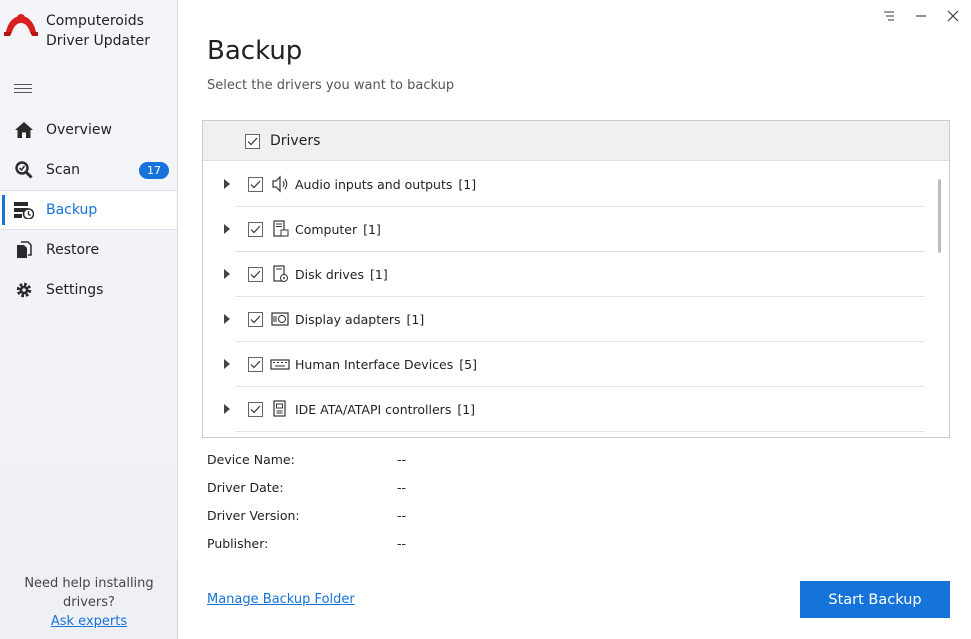  I want to click on driver-category-row: Display adapters [1], so click(576, 319).